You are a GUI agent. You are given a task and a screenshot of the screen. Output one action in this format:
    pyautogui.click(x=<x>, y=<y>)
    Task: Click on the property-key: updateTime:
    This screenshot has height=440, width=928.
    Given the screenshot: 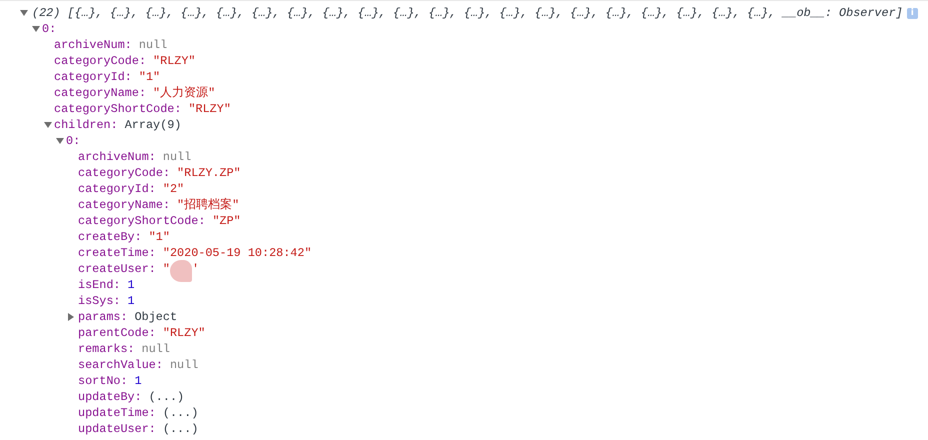 What is the action you would take?
    pyautogui.click(x=117, y=413)
    